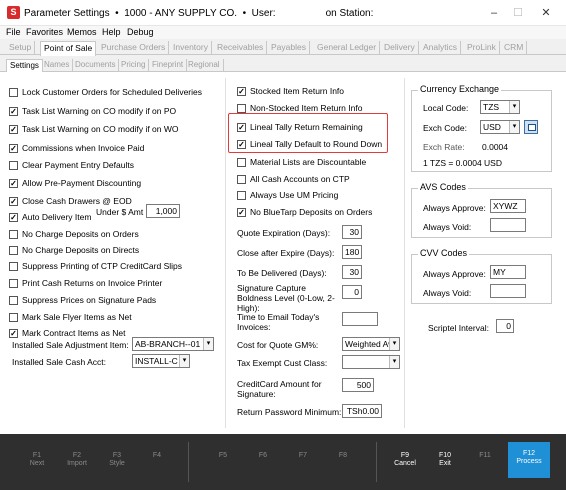 This screenshot has height=490, width=566. Describe the element at coordinates (371, 362) in the screenshot. I see `tax-exempt-class-select: ▾` at that location.